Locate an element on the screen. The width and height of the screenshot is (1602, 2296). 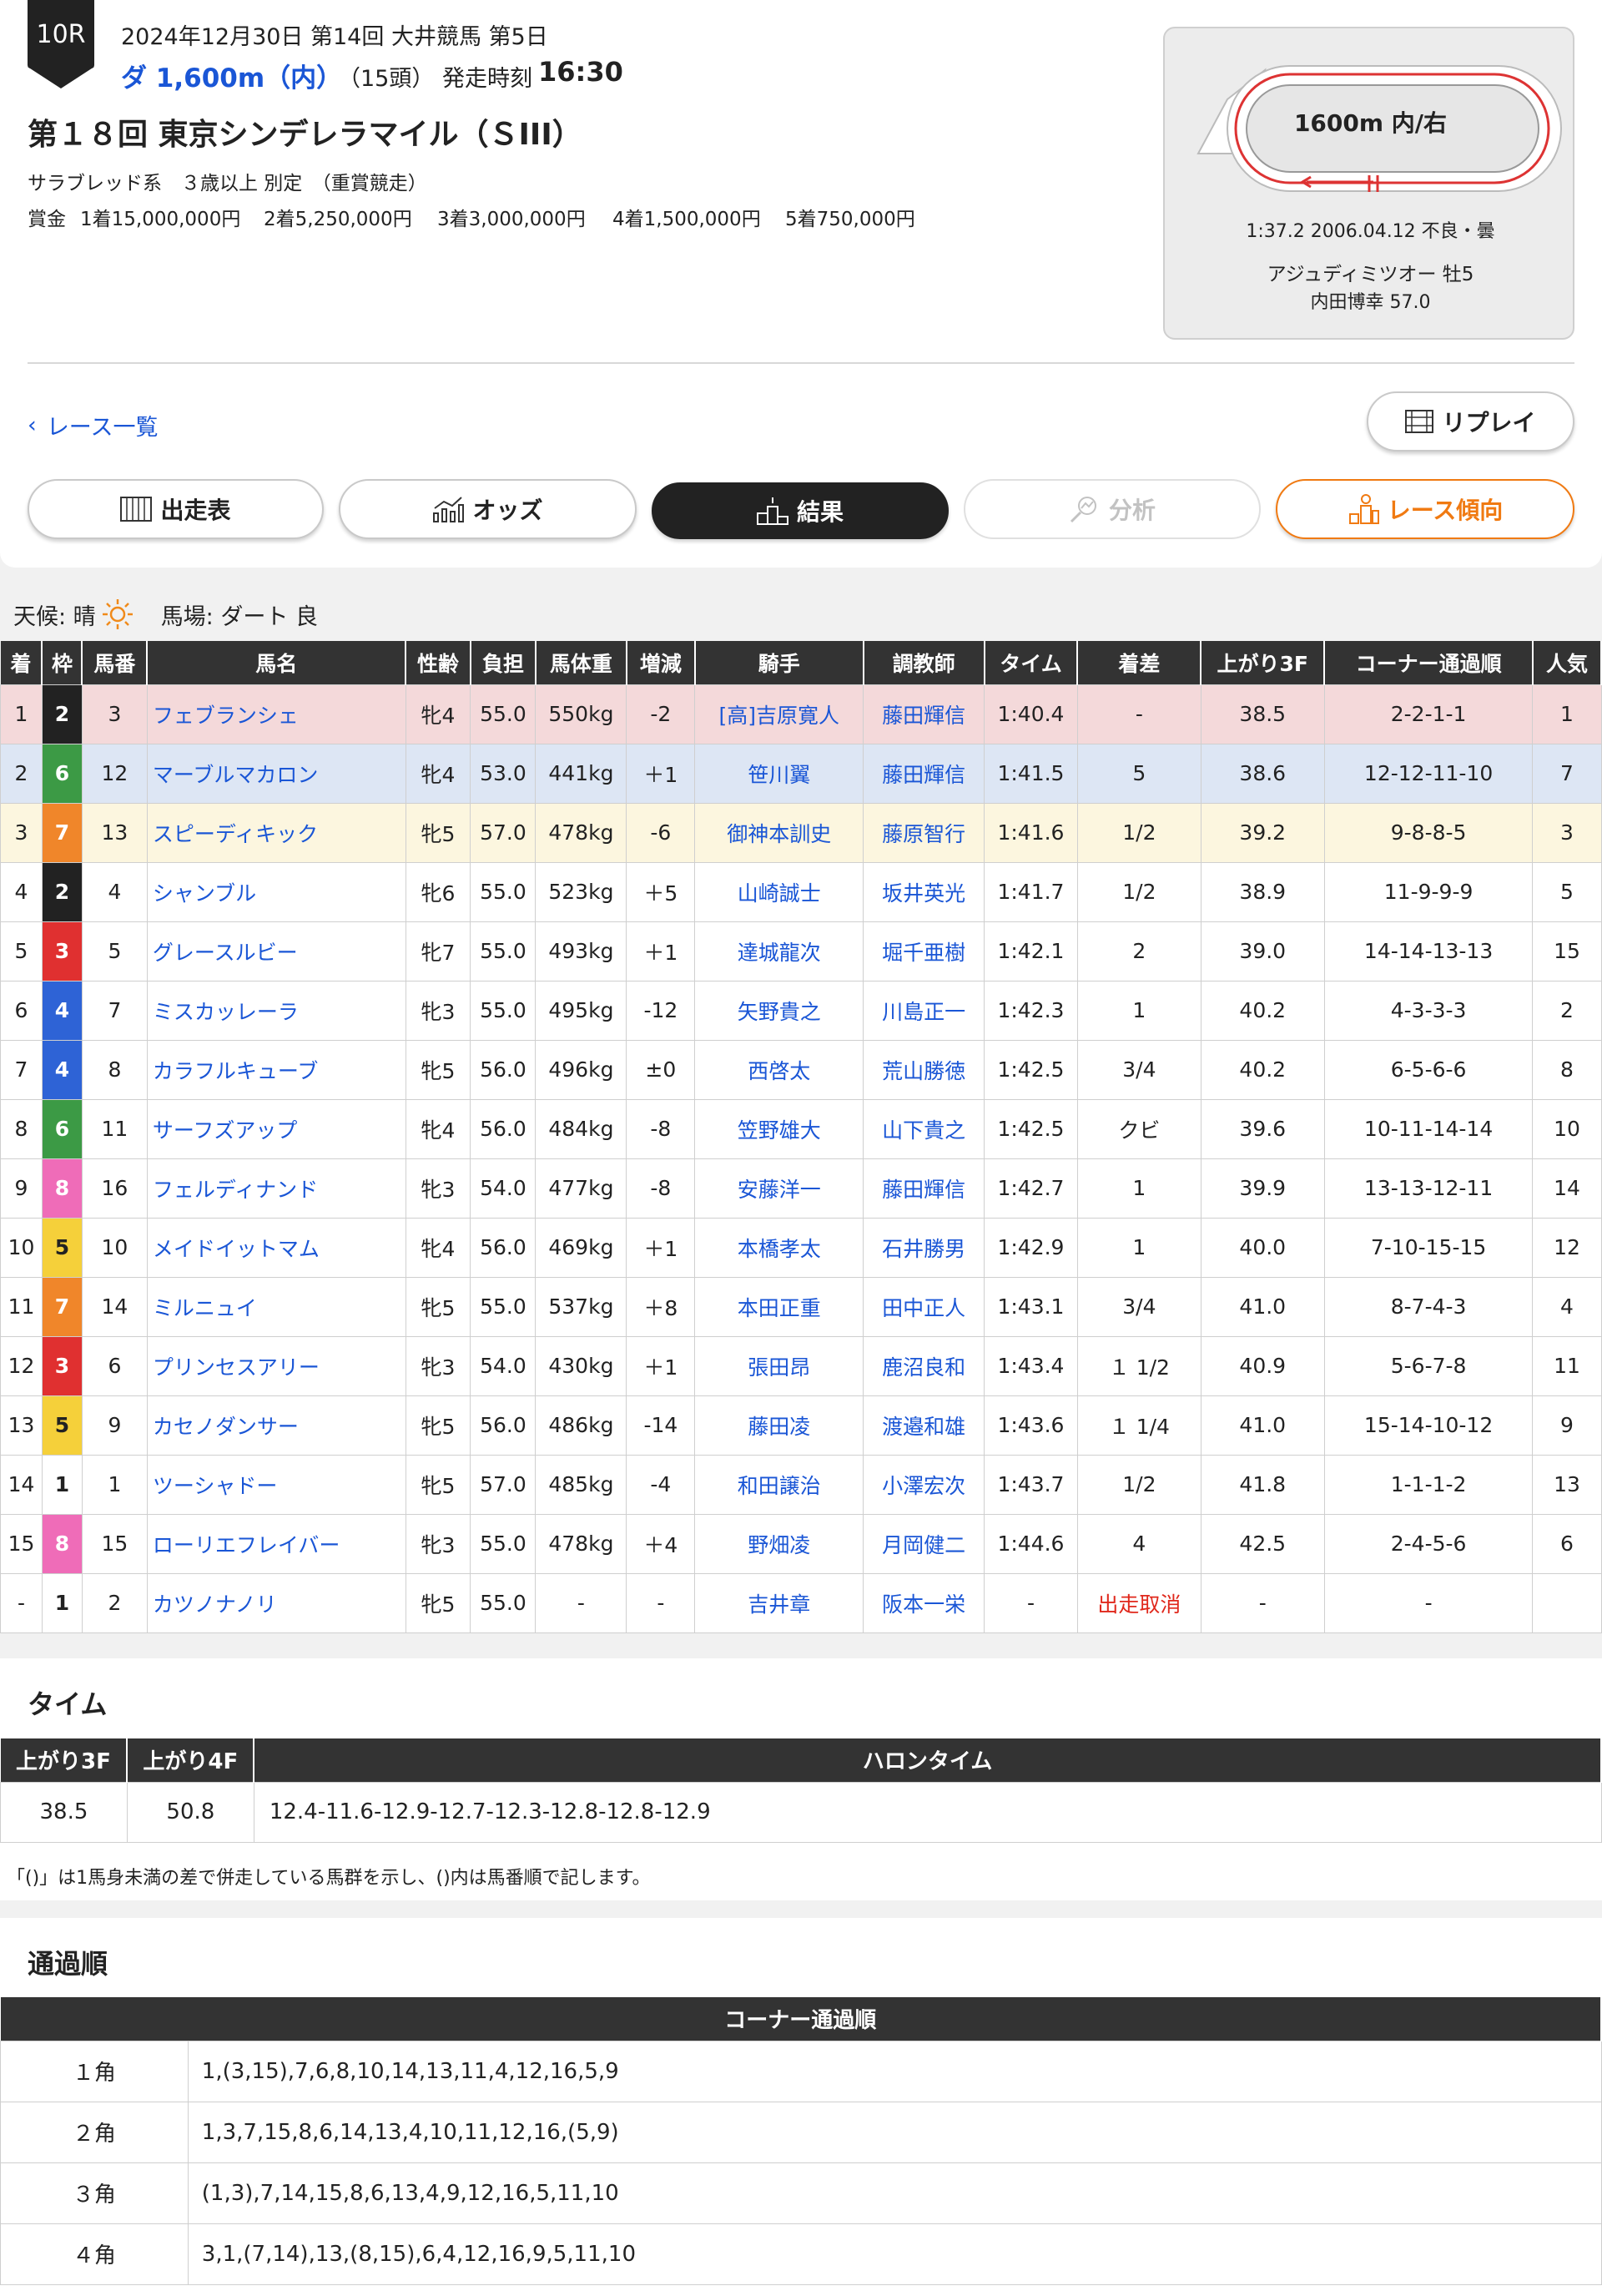
trainer-link: 月岡健二 is located at coordinates (924, 1543).